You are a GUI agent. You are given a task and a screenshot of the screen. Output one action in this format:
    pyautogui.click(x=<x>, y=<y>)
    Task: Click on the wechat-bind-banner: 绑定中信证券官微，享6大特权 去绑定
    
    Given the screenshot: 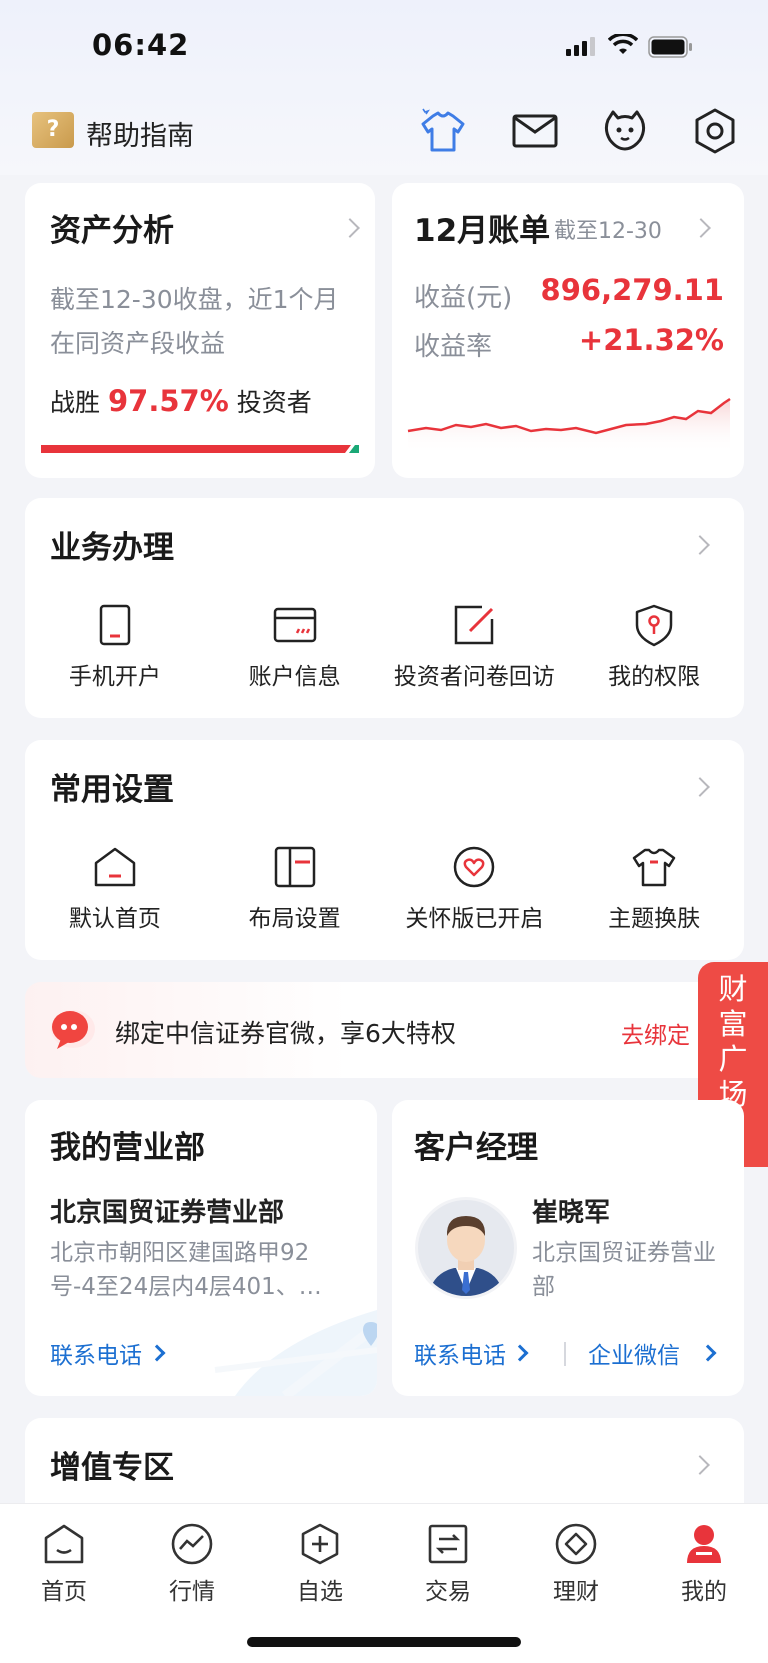 What is the action you would take?
    pyautogui.click(x=384, y=1030)
    